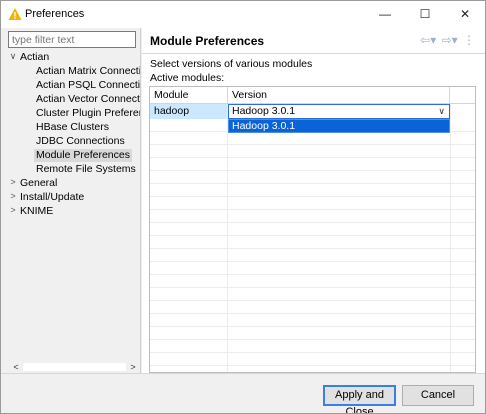  What do you see at coordinates (72, 39) in the screenshot?
I see `filter-input` at bounding box center [72, 39].